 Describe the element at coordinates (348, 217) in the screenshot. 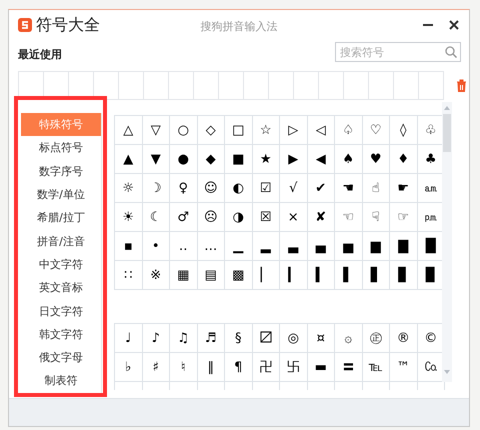

I see `symbol-cell: ☜` at that location.